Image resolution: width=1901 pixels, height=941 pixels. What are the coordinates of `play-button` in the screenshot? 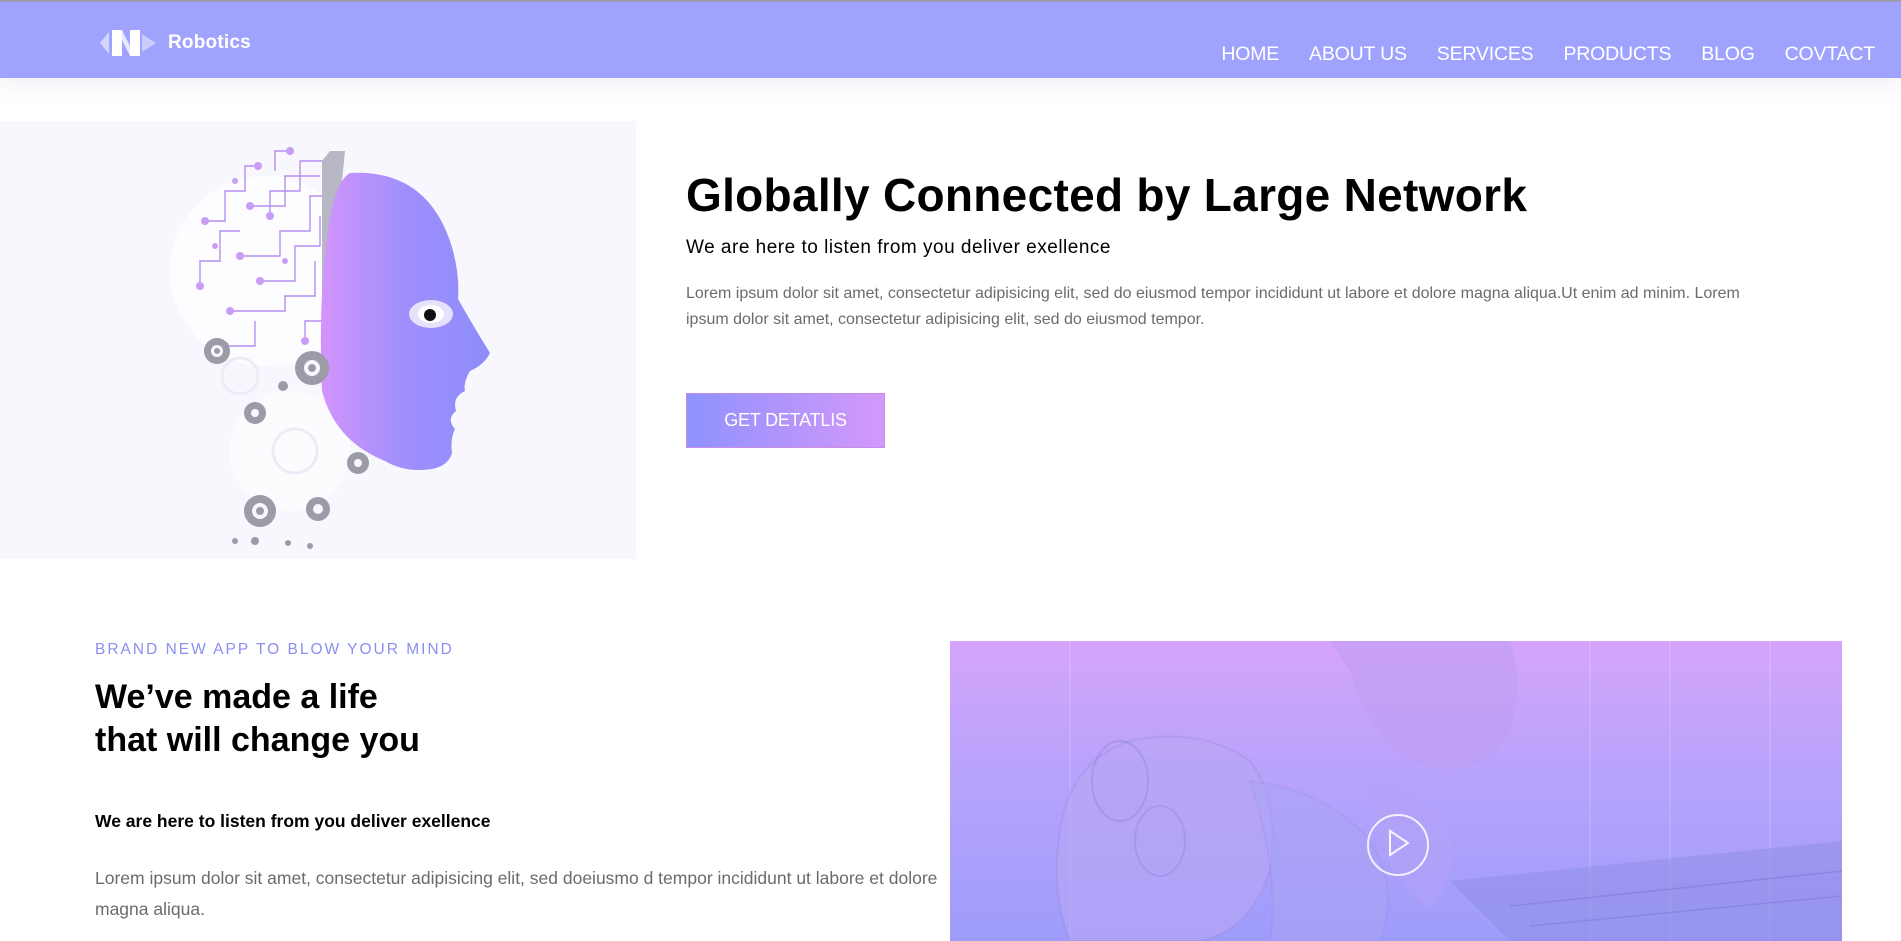 It's located at (1398, 845).